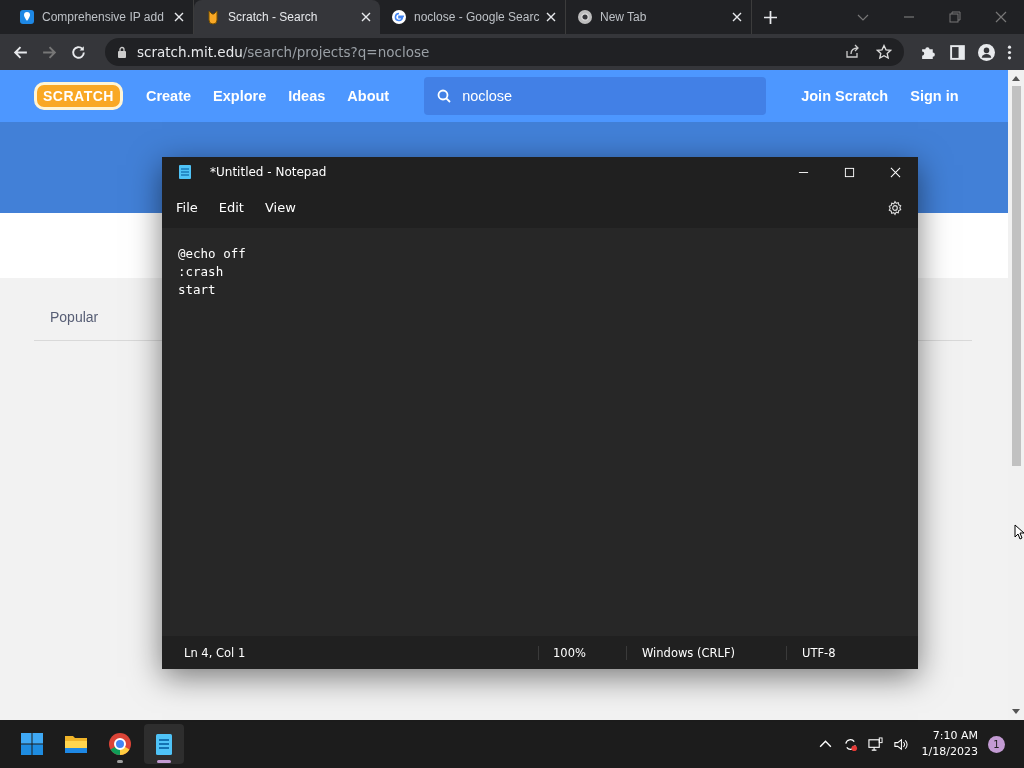 This screenshot has width=1024, height=768. Describe the element at coordinates (477, 17) in the screenshot. I see `tab-title: noclose - Google Searc` at that location.